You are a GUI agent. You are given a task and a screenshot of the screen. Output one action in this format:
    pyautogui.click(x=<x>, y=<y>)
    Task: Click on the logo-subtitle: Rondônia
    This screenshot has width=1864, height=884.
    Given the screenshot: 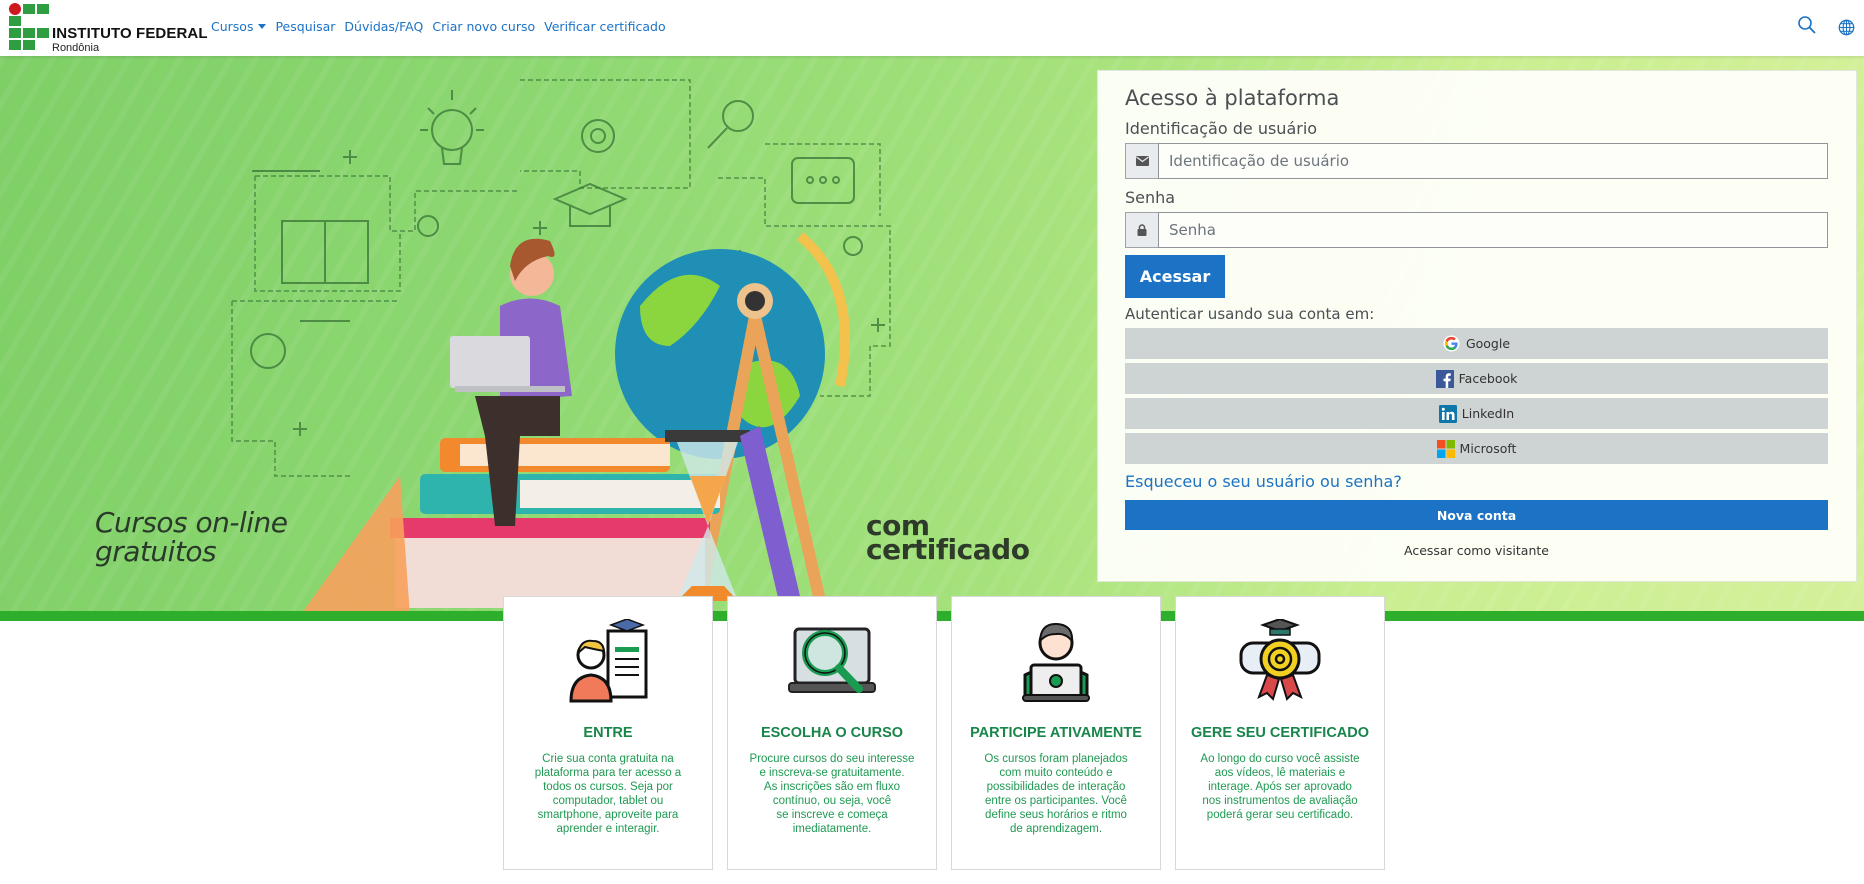 What is the action you would take?
    pyautogui.click(x=76, y=48)
    